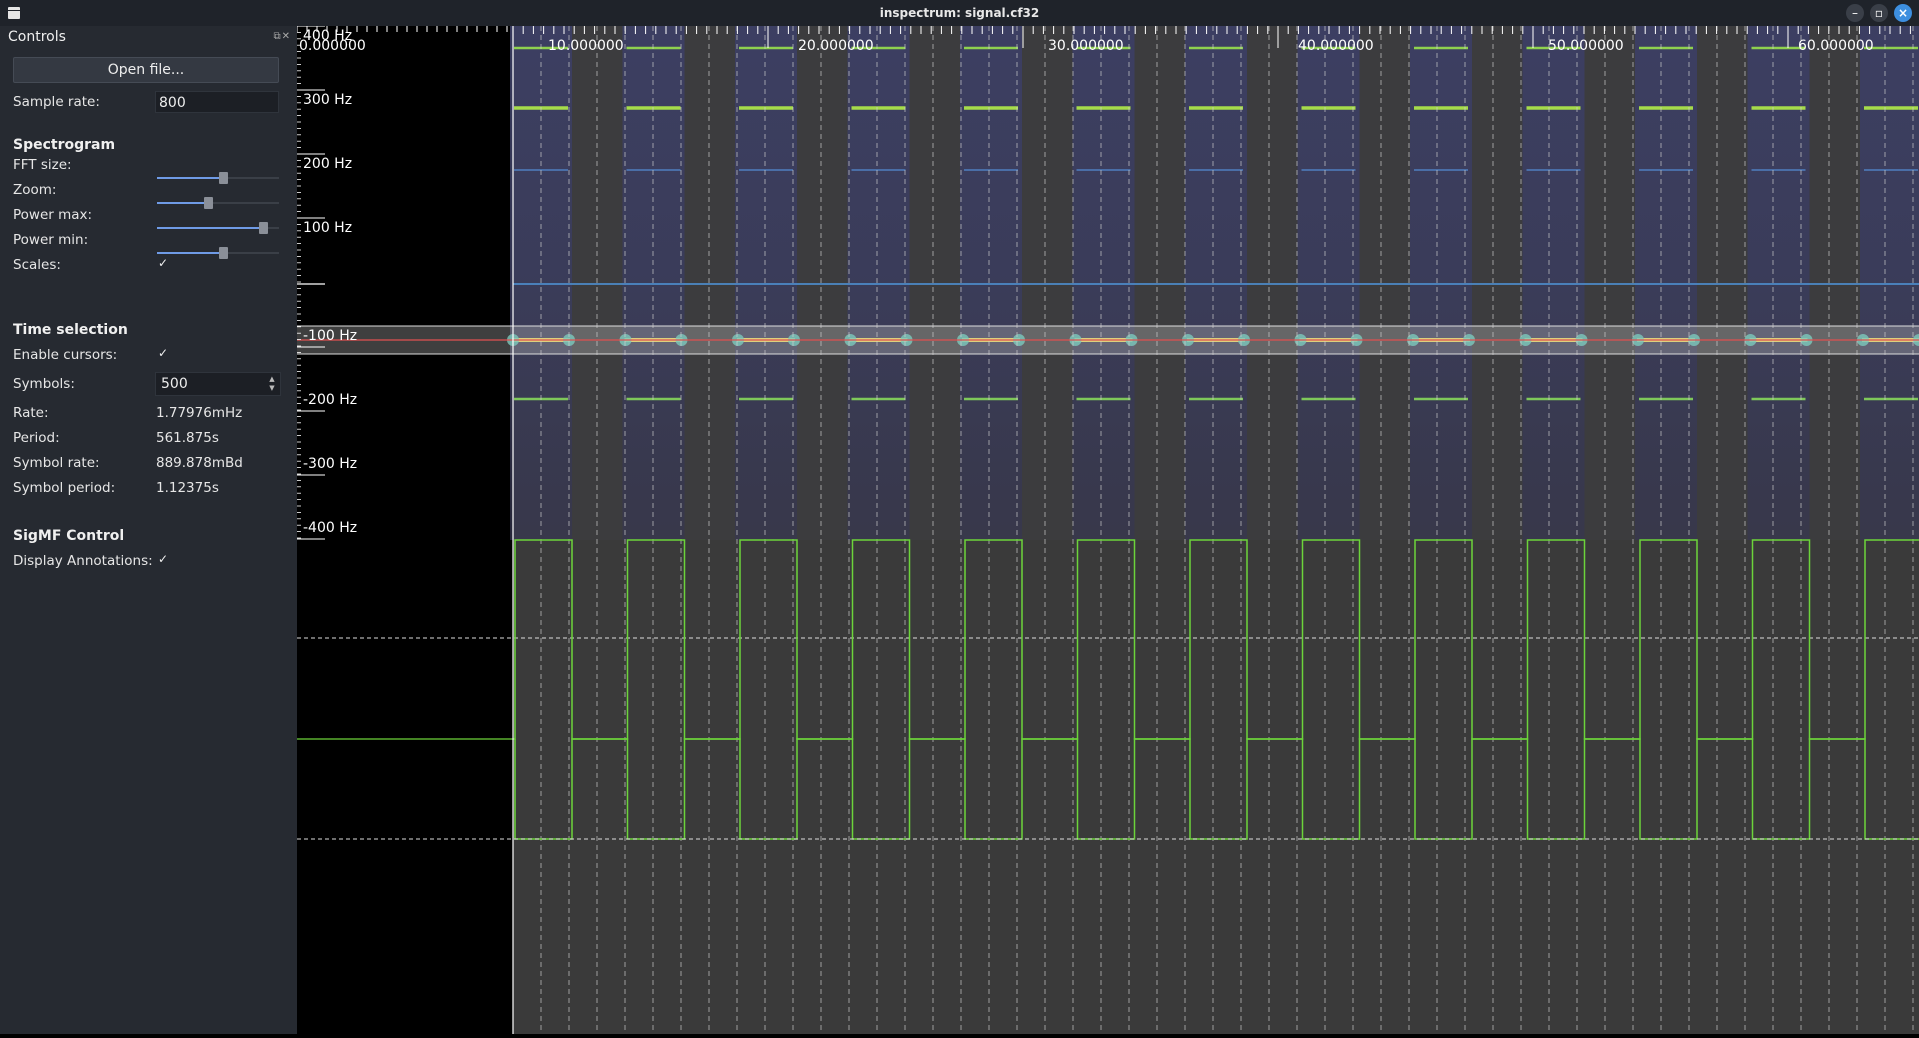  Describe the element at coordinates (332, 46) in the screenshot. I see `time-label-0: 0.000000` at that location.